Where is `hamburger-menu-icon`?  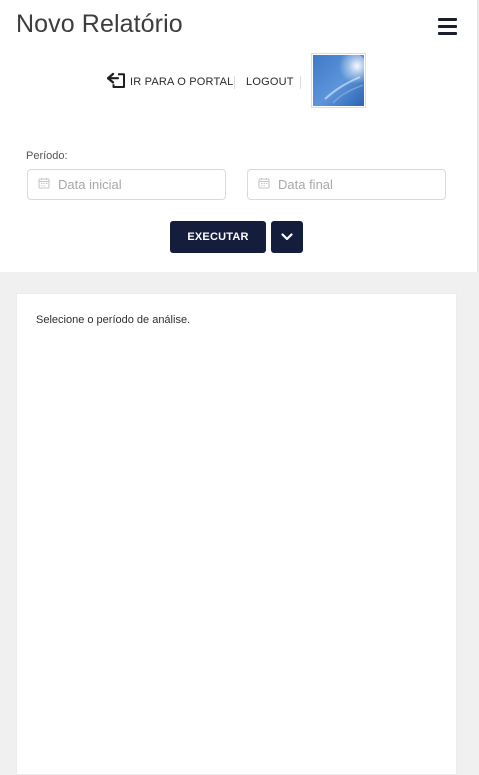
hamburger-menu-icon is located at coordinates (448, 27).